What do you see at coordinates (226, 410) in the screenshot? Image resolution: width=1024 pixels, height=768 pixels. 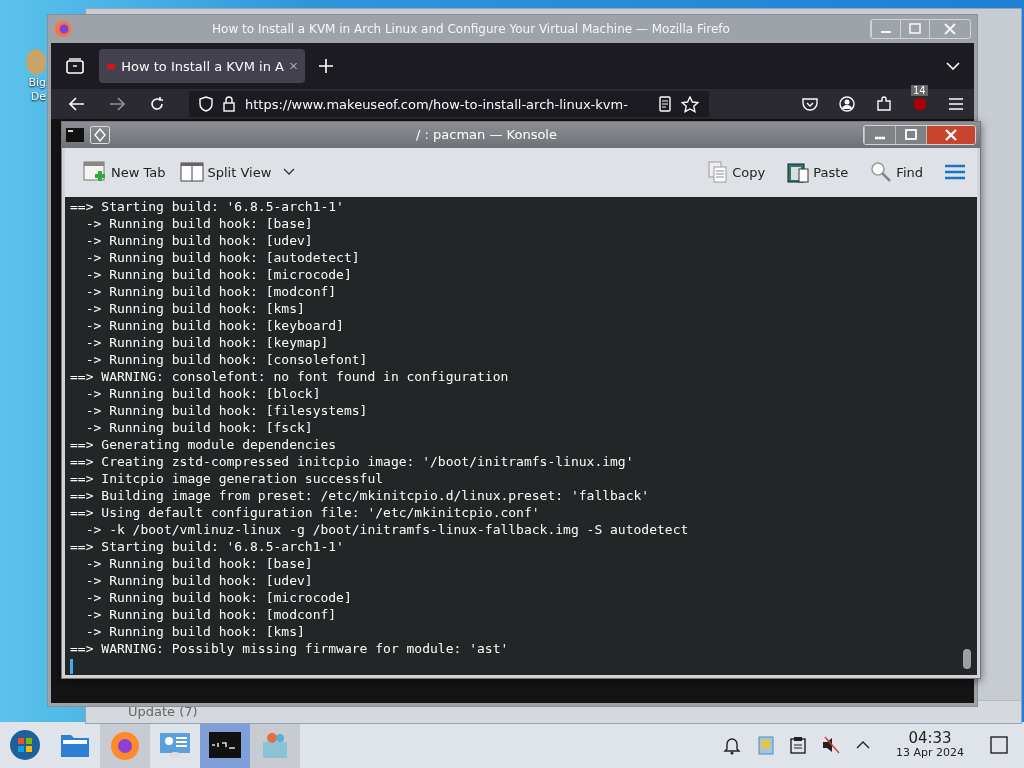 I see `terminal-line: -> Running build hook: [filesystems]` at bounding box center [226, 410].